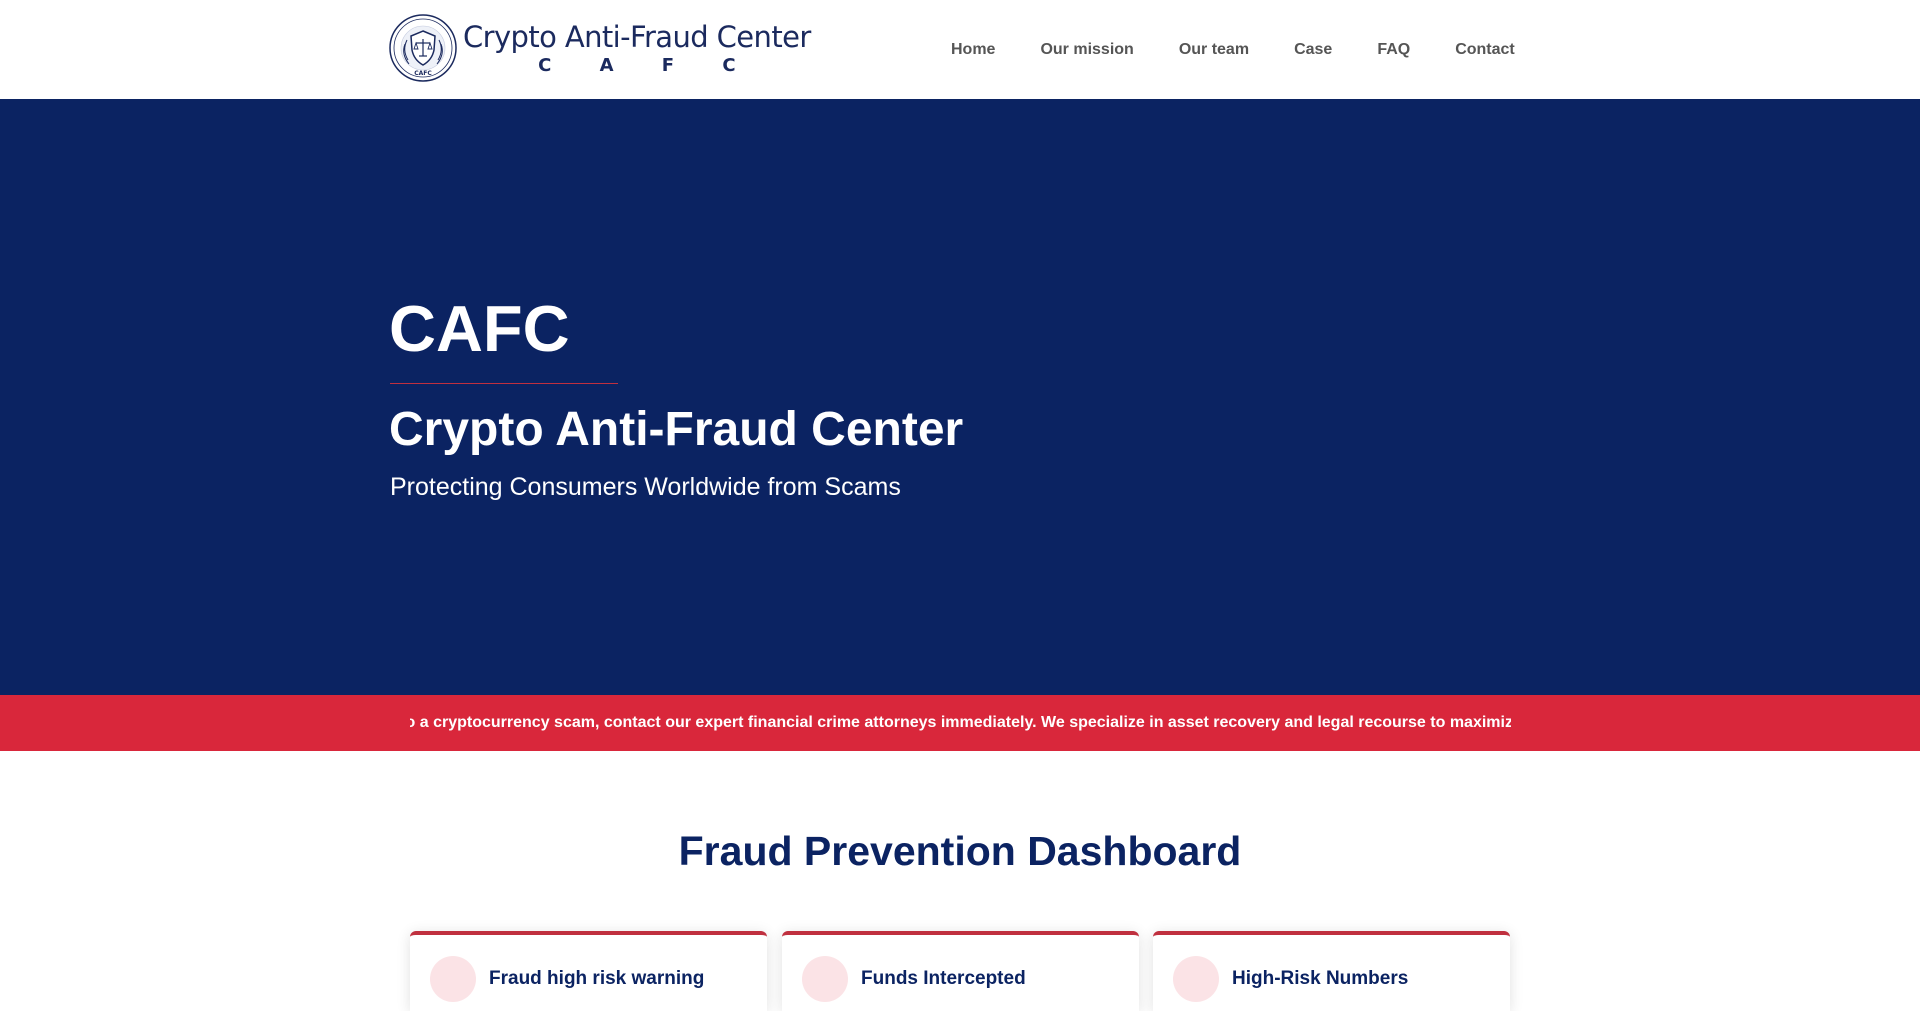  What do you see at coordinates (1313, 50) in the screenshot?
I see `nav-case-link: Case` at bounding box center [1313, 50].